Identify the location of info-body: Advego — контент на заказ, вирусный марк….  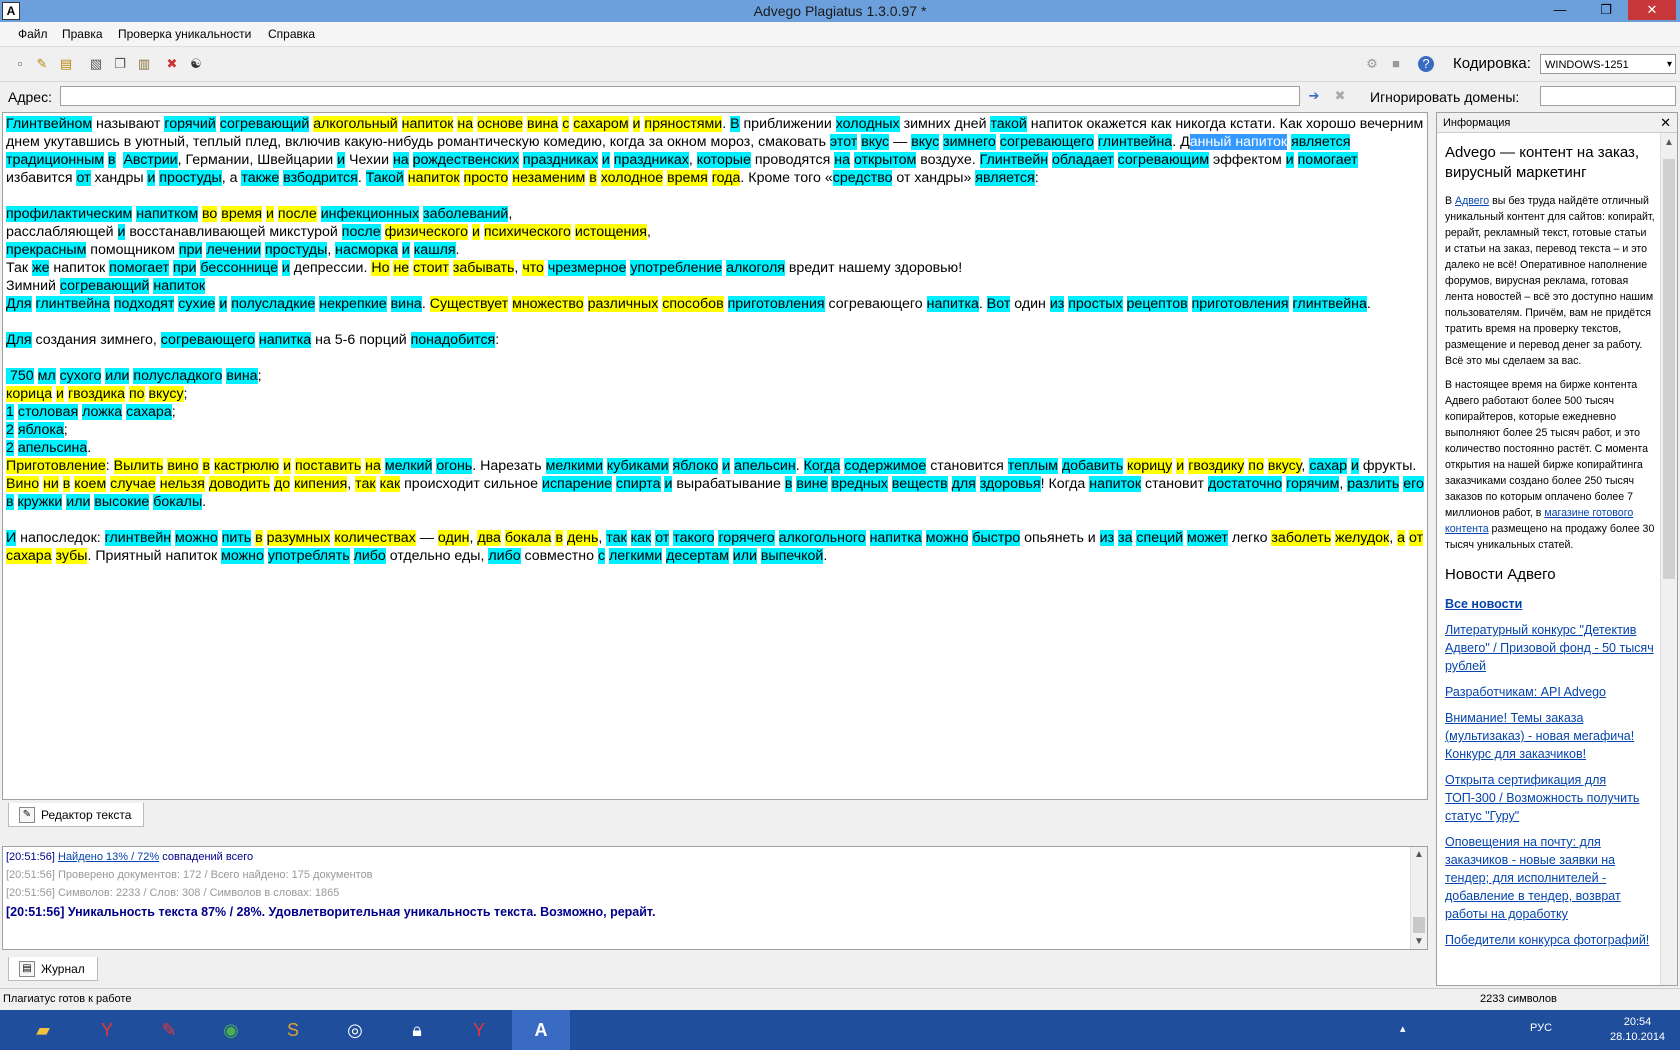
(1550, 550).